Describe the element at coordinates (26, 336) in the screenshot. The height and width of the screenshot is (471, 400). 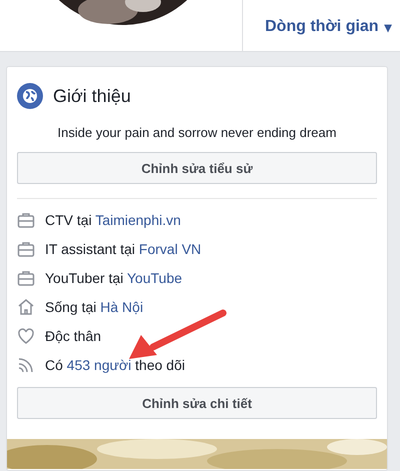
I see `heart-icon` at that location.